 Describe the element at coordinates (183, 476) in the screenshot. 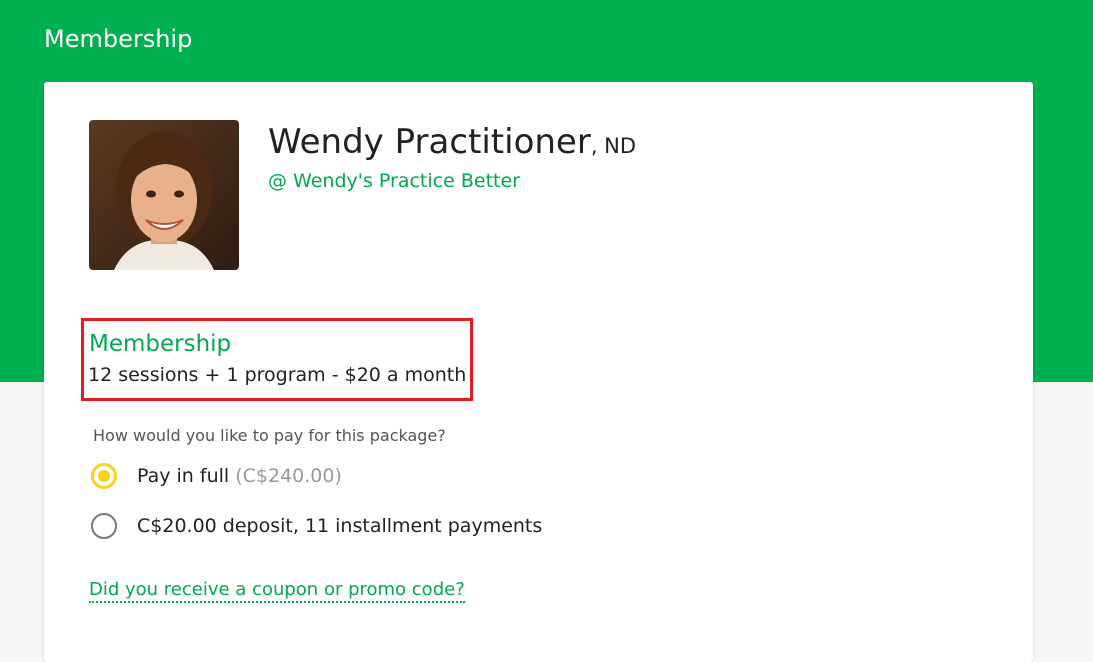

I see `pay-in-full-text: Pay in full` at that location.